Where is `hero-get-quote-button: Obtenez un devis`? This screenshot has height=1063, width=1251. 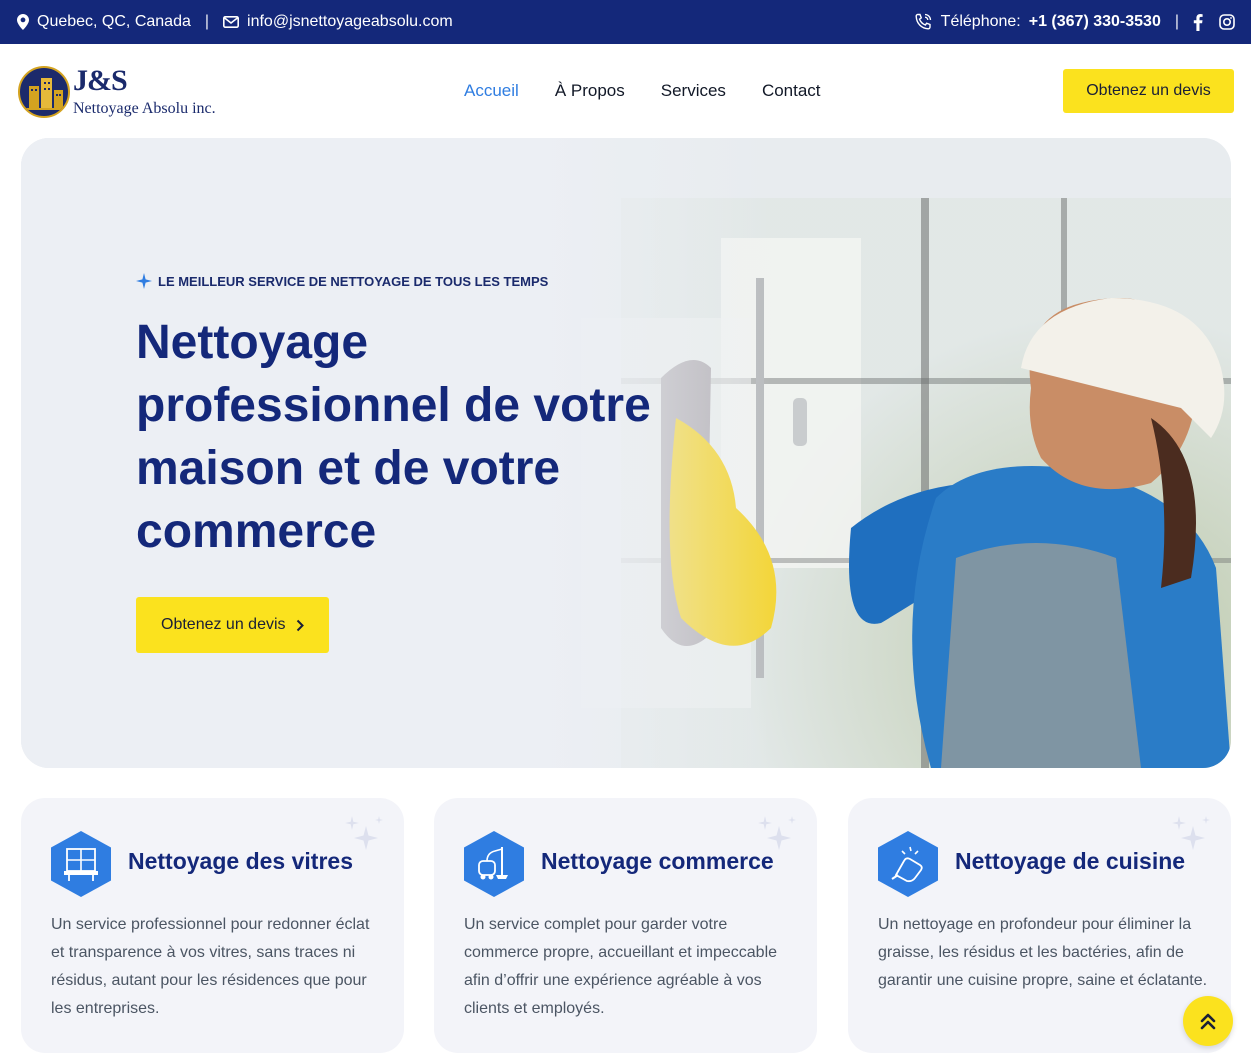 hero-get-quote-button: Obtenez un devis is located at coordinates (232, 625).